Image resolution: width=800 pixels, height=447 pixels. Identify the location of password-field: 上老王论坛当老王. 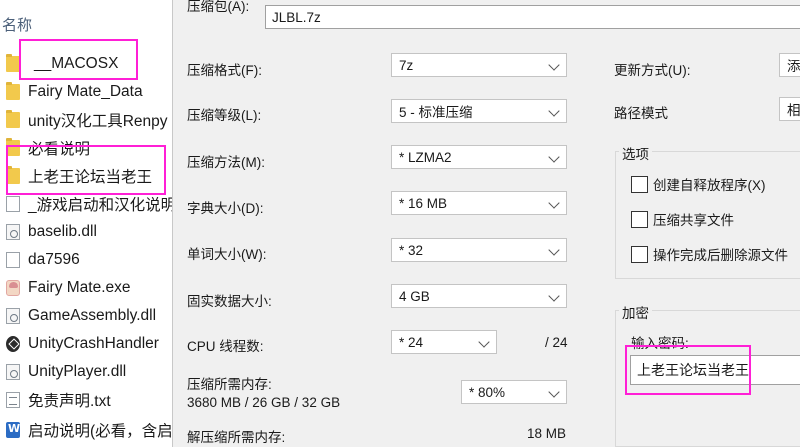
(715, 370).